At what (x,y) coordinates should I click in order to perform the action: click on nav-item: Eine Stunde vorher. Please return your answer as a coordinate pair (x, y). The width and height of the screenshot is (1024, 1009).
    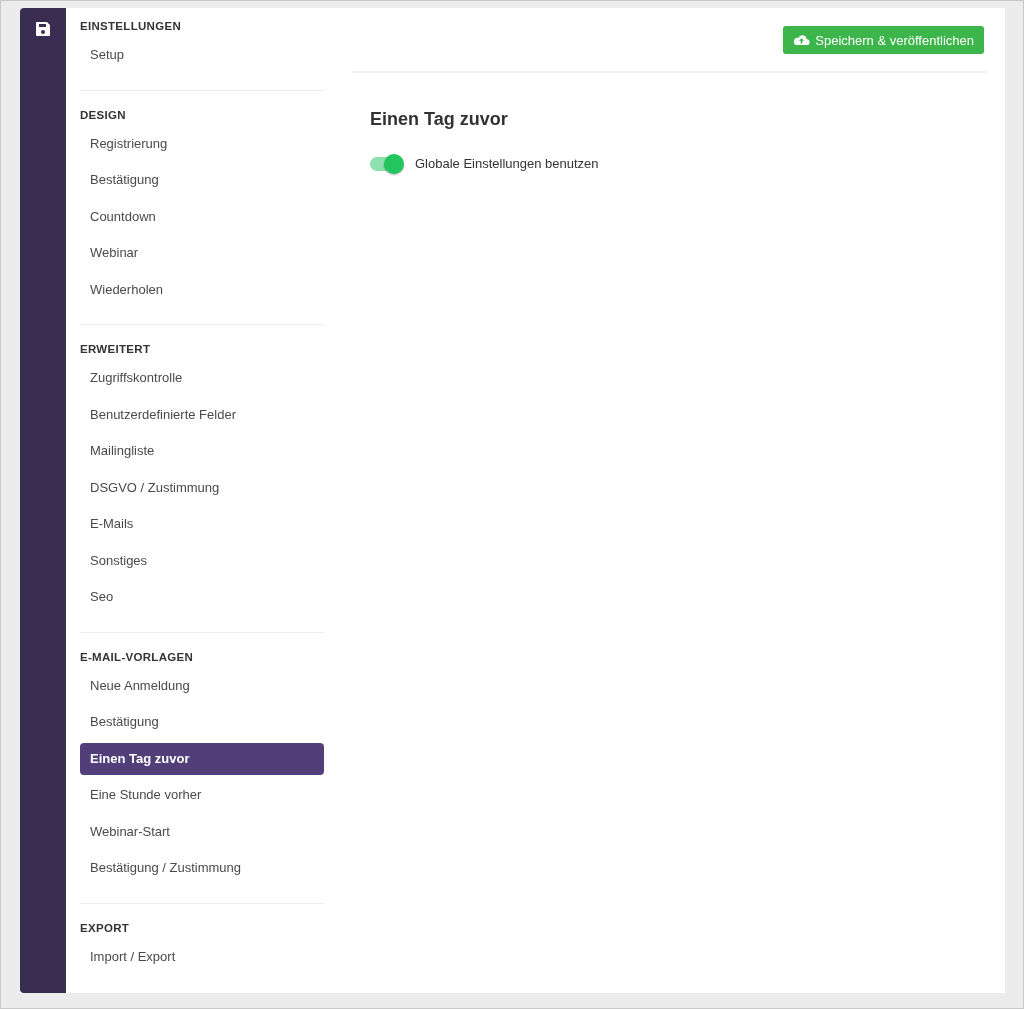
    Looking at the image, I should click on (202, 795).